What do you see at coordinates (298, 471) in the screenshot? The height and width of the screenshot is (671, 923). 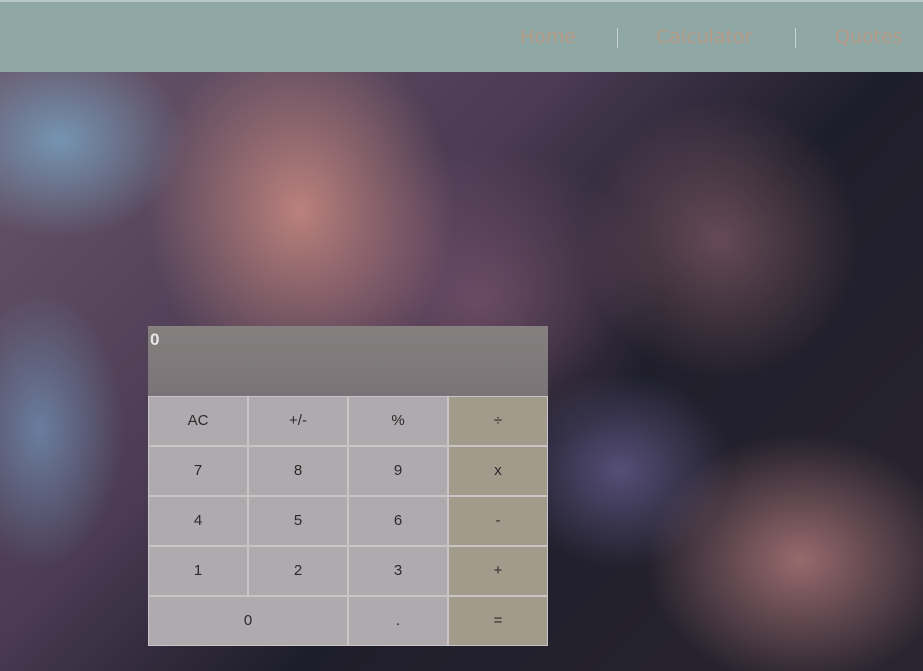 I see `digit-8-button: 8` at bounding box center [298, 471].